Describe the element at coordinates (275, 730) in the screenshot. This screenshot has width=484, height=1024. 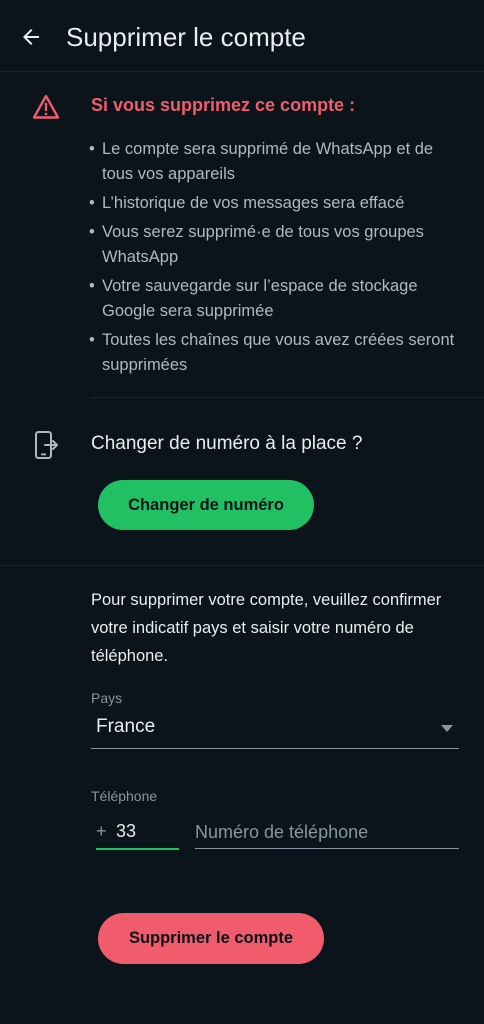
I see `country-select: France` at that location.